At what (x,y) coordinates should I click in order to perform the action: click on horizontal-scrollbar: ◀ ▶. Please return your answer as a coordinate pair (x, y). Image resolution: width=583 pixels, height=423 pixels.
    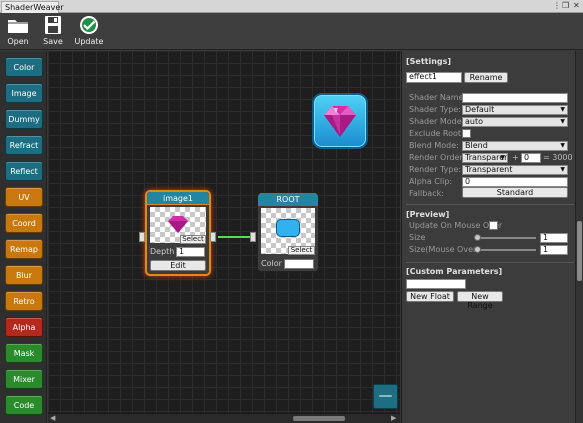
    Looking at the image, I should click on (224, 418).